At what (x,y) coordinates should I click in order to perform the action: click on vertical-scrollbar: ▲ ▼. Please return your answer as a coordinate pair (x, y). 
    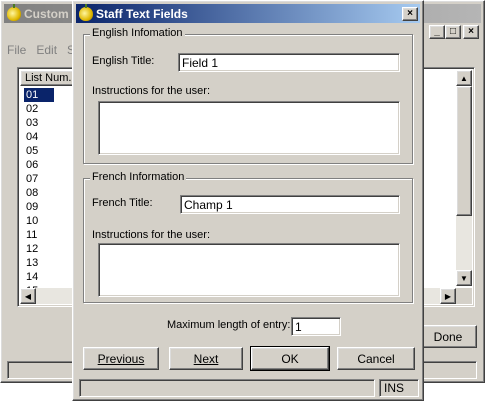
    Looking at the image, I should click on (464, 178).